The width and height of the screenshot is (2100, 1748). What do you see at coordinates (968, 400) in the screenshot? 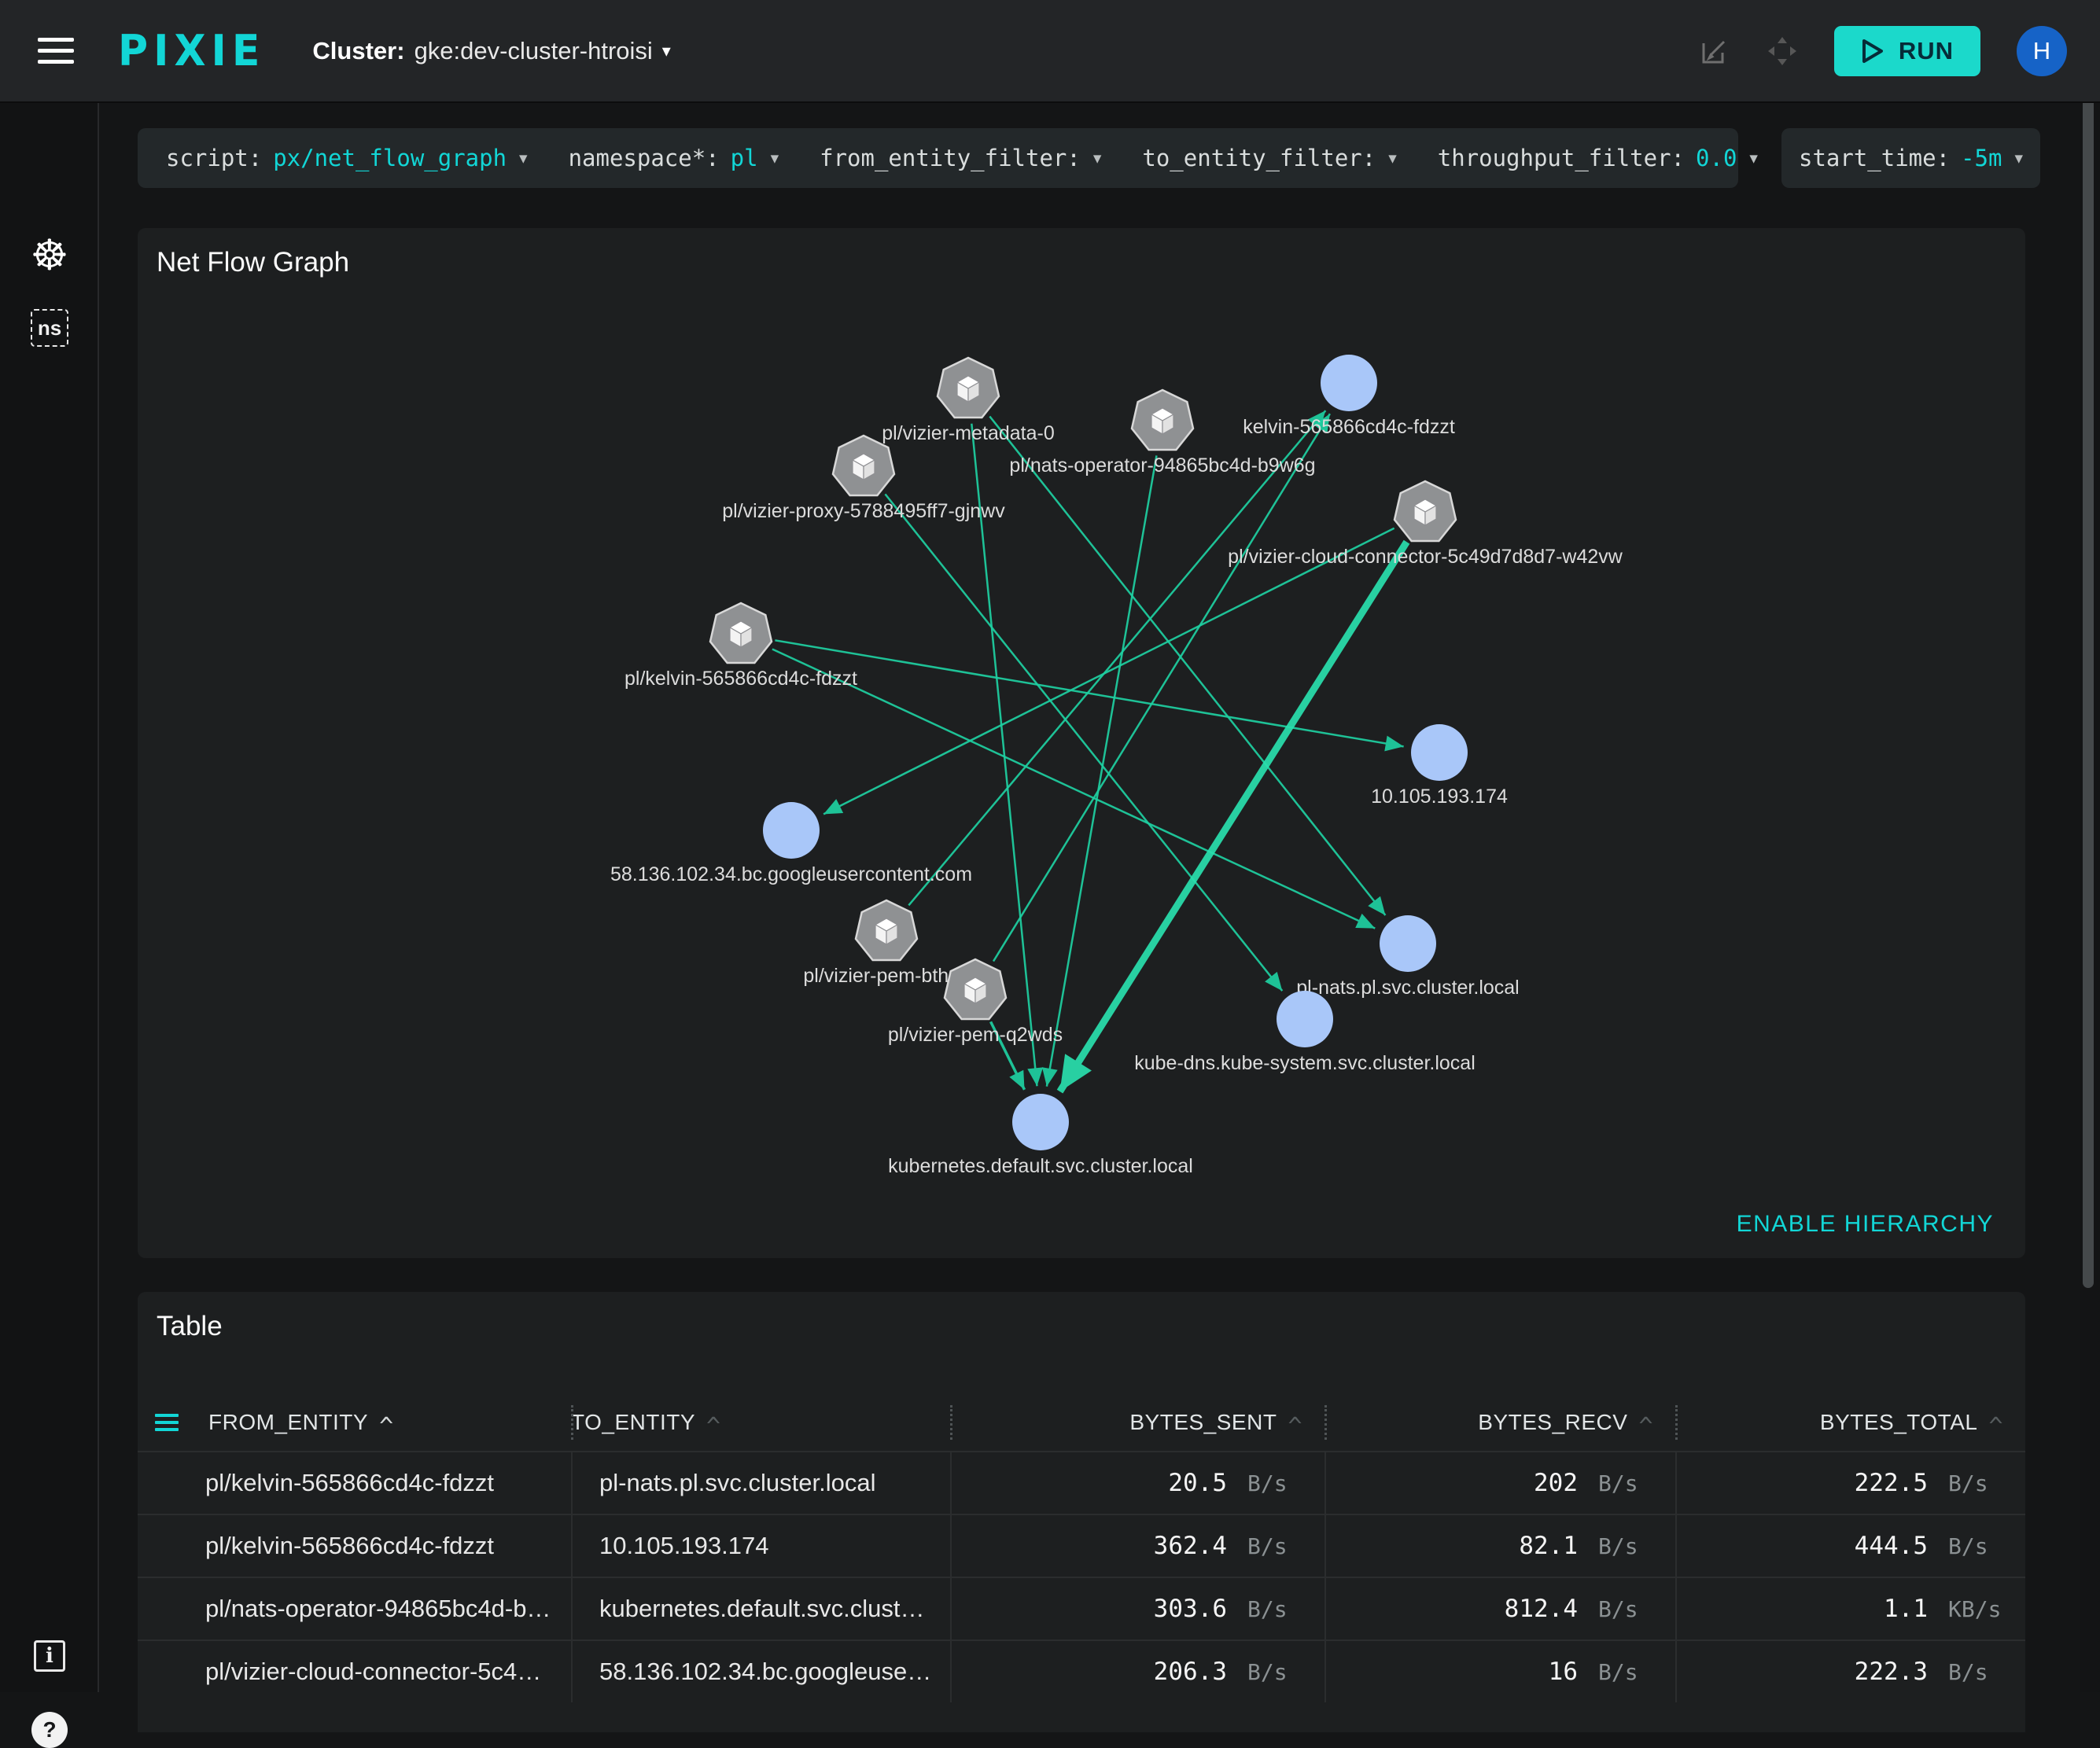
I see `graph-node-vizier-metadata: pl/vizier-metadata-0` at bounding box center [968, 400].